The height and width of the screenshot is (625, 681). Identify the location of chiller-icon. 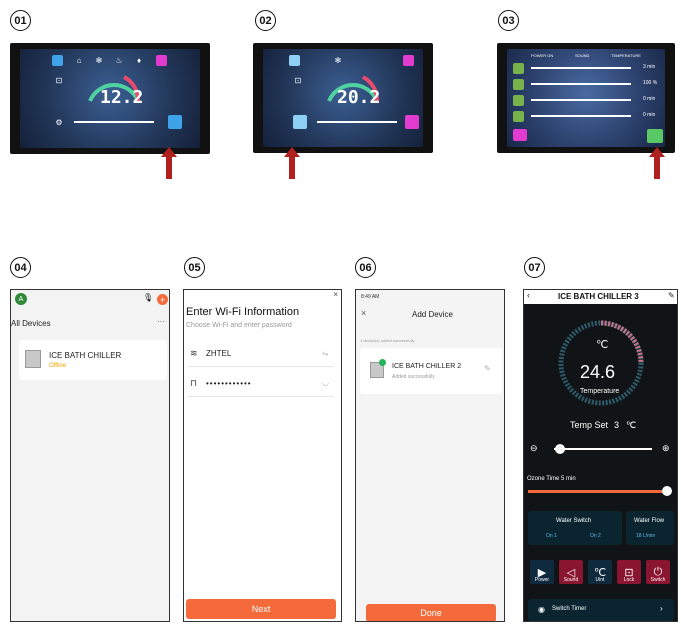
(33, 359).